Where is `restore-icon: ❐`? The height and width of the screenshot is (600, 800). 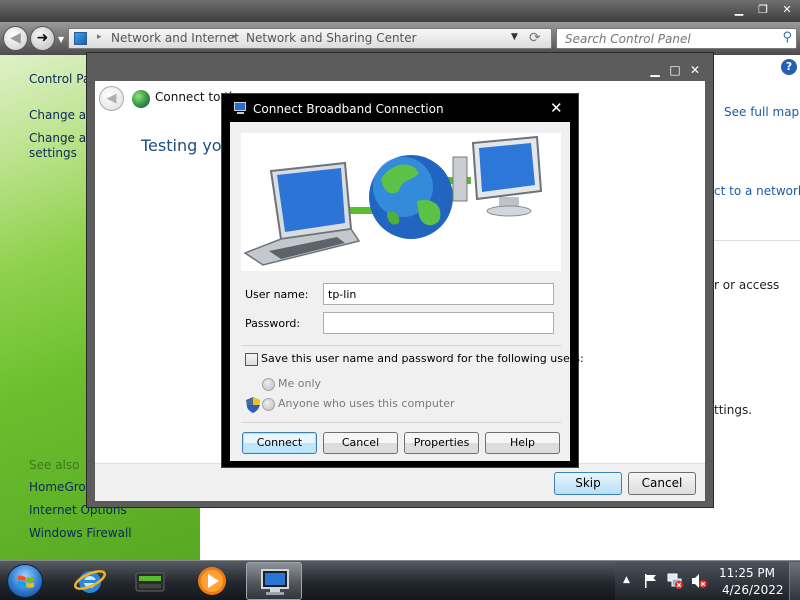
restore-icon: ❐ is located at coordinates (763, 10).